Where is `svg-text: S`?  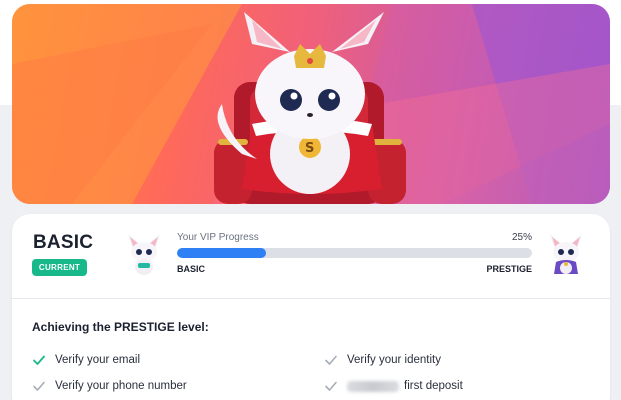 svg-text: S is located at coordinates (309, 148).